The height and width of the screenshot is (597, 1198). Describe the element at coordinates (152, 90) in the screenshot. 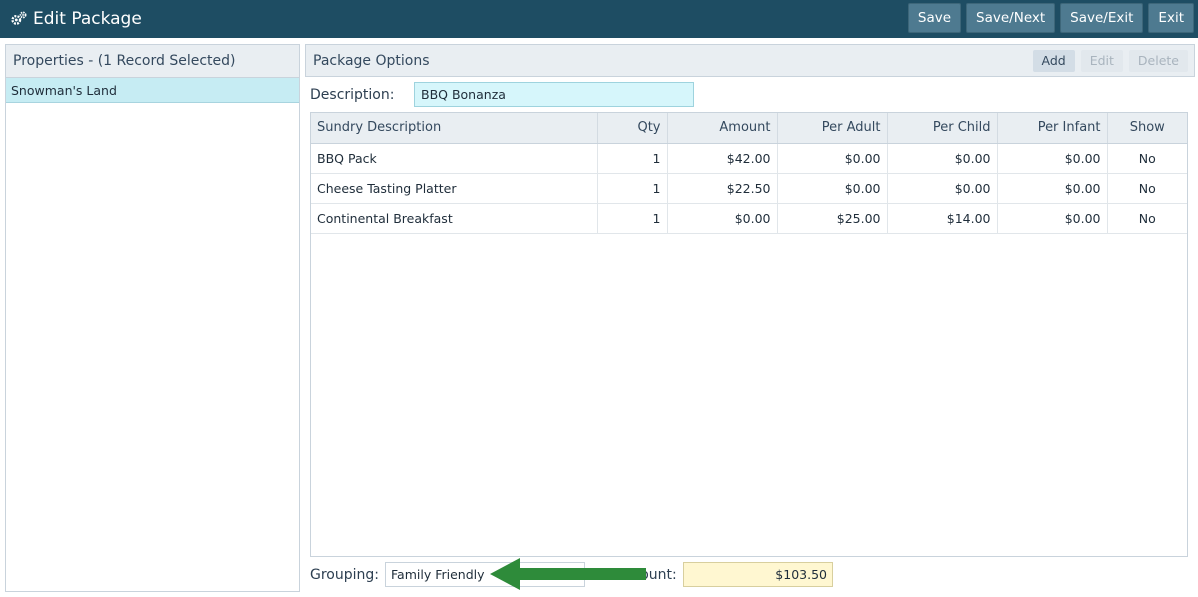

I see `property-item-snowmans-land: Snowman's Land` at that location.